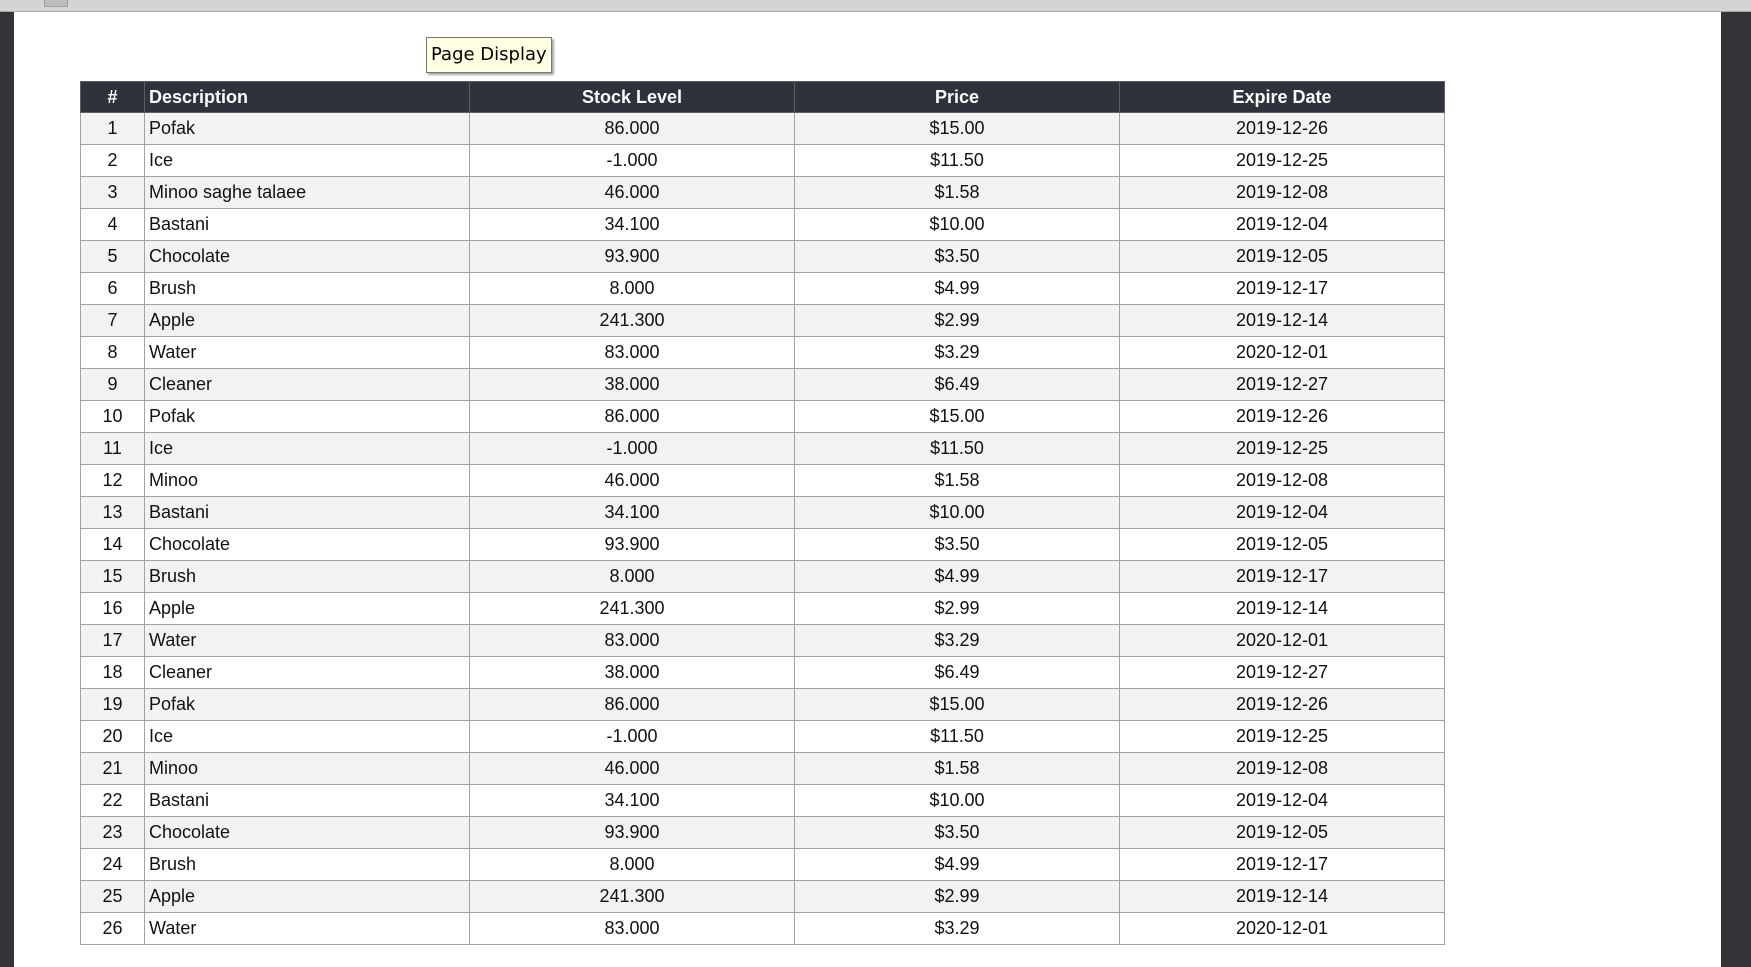  What do you see at coordinates (1282, 544) in the screenshot?
I see `expire-date-cell: 2019-12-05` at bounding box center [1282, 544].